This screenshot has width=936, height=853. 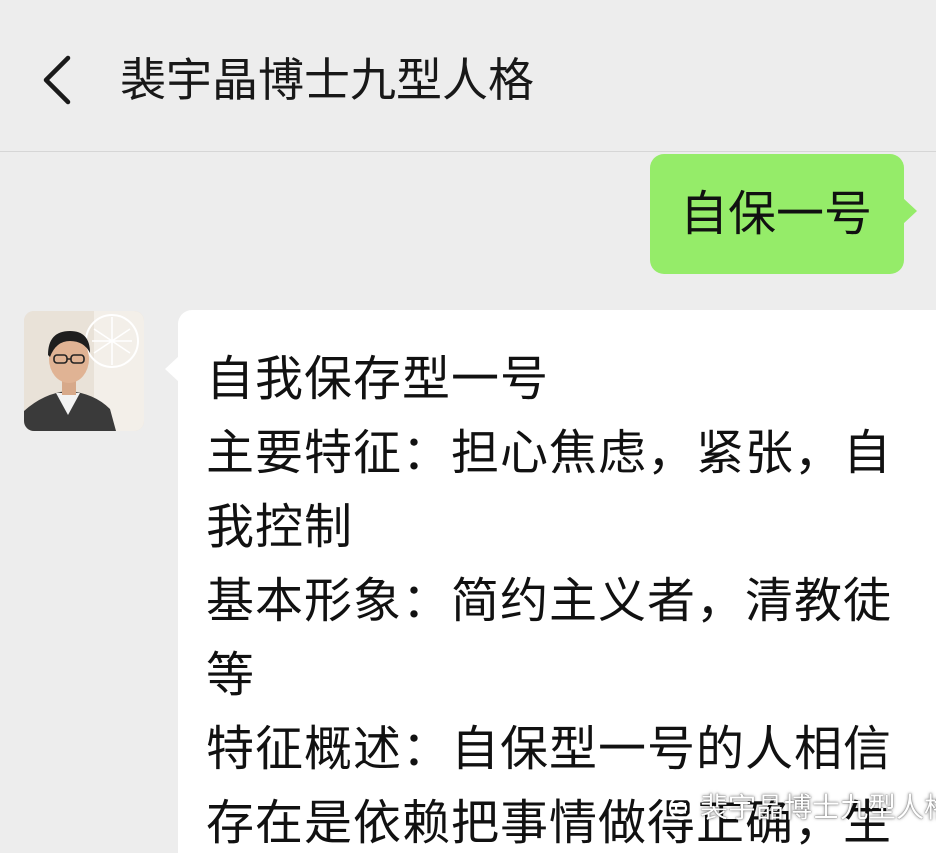 I want to click on watermark-text: 裴宇晶博士九型人格, so click(x=818, y=807).